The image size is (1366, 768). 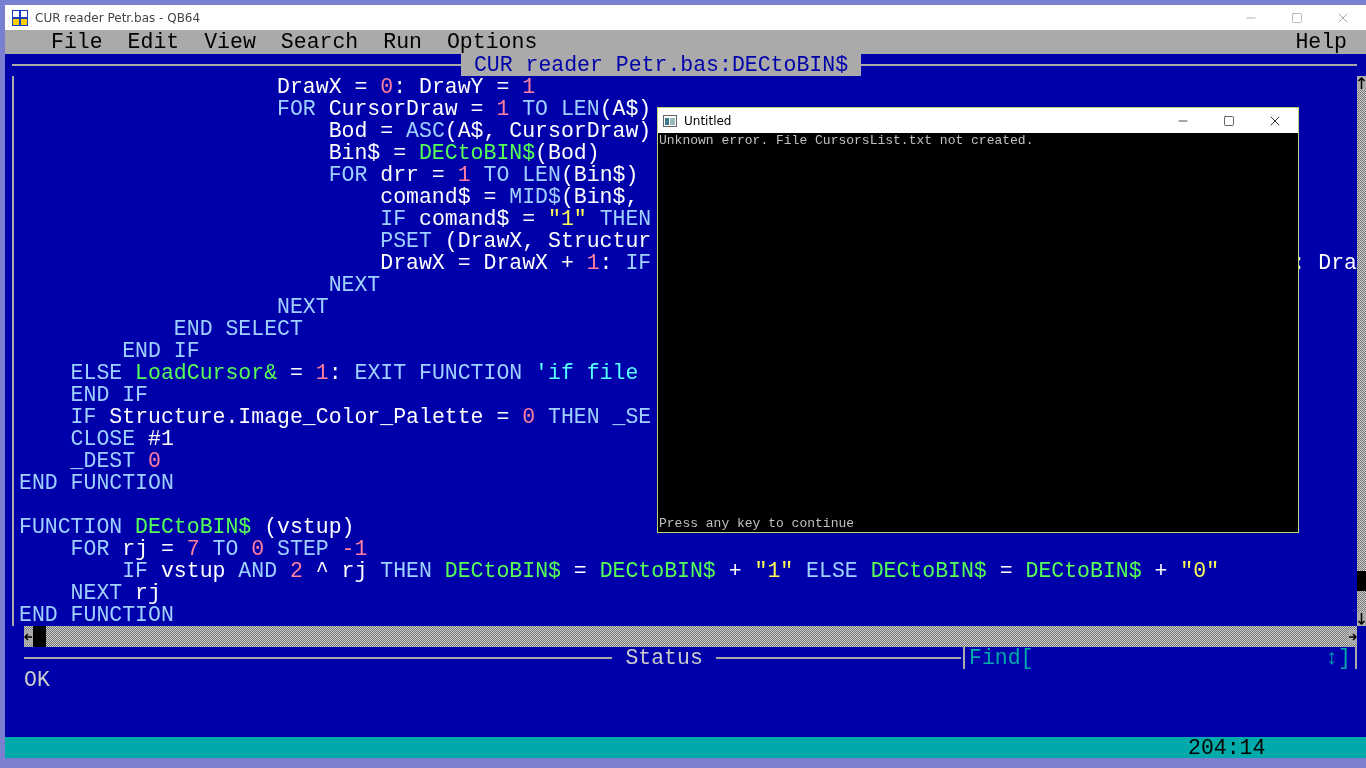 What do you see at coordinates (509, 197) in the screenshot?
I see `code-line: comand$ = MID$(Bin$,` at bounding box center [509, 197].